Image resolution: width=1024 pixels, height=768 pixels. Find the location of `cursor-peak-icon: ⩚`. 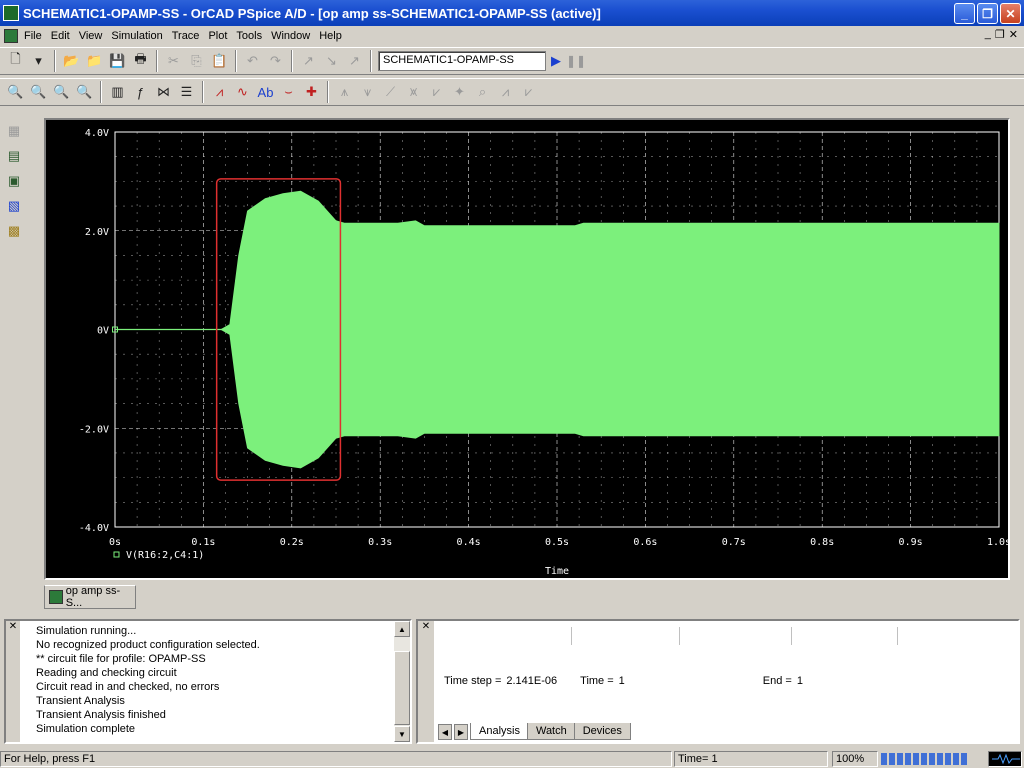

cursor-peak-icon: ⩚ is located at coordinates (344, 92).